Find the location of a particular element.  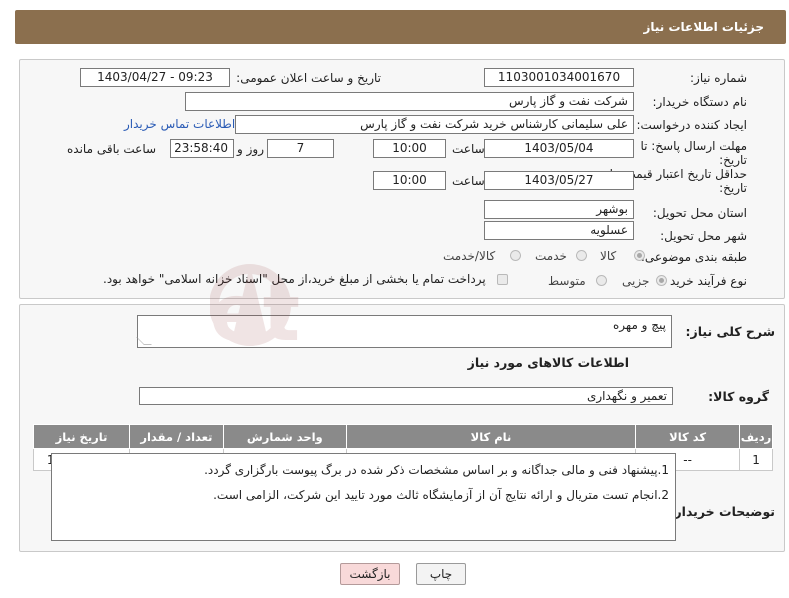

process-option-medium: متوسط is located at coordinates (567, 281).